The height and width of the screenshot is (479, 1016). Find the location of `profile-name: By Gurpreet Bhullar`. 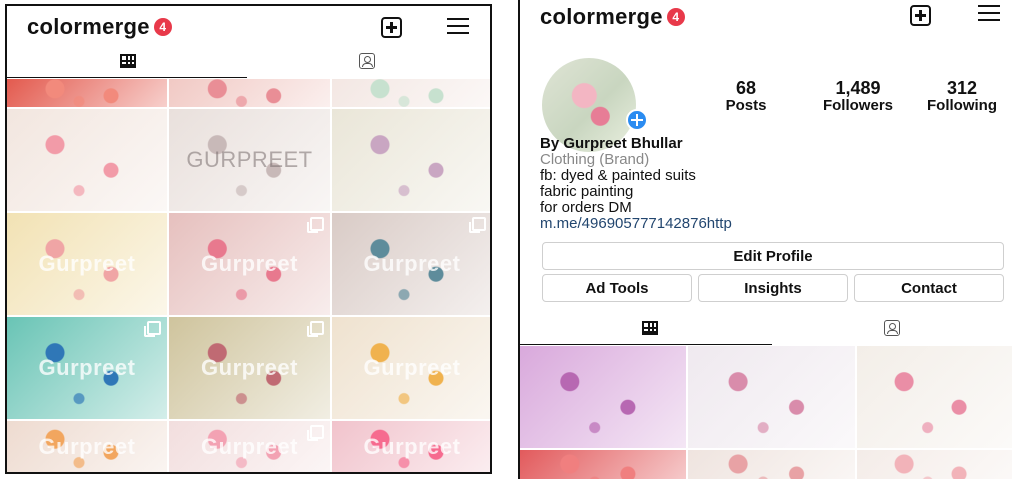

profile-name: By Gurpreet Bhullar is located at coordinates (611, 143).